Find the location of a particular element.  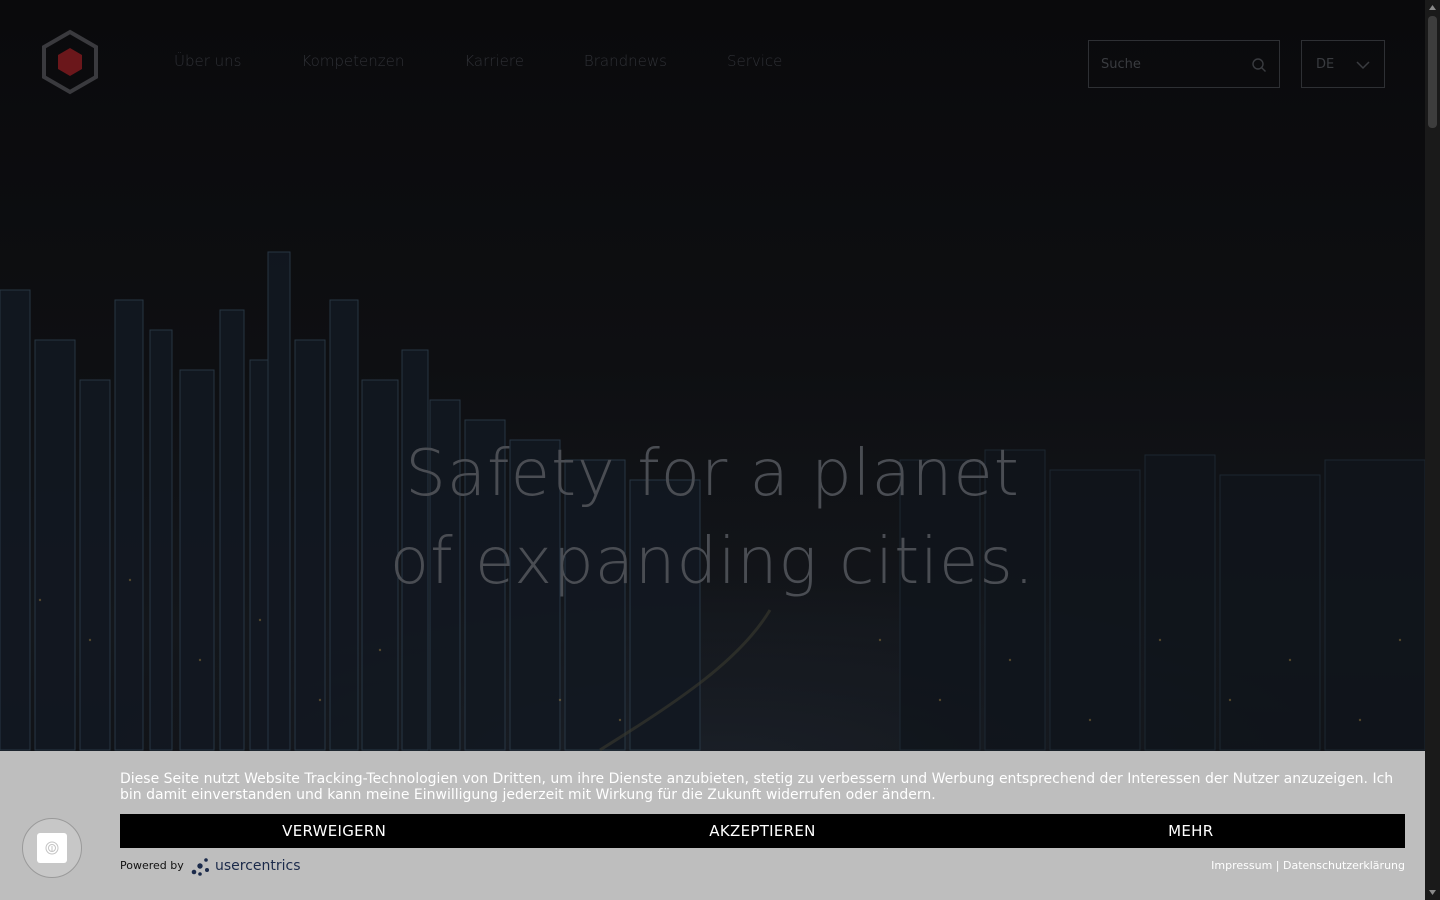

usercentrics-logo: usercentrics is located at coordinates (245, 866).